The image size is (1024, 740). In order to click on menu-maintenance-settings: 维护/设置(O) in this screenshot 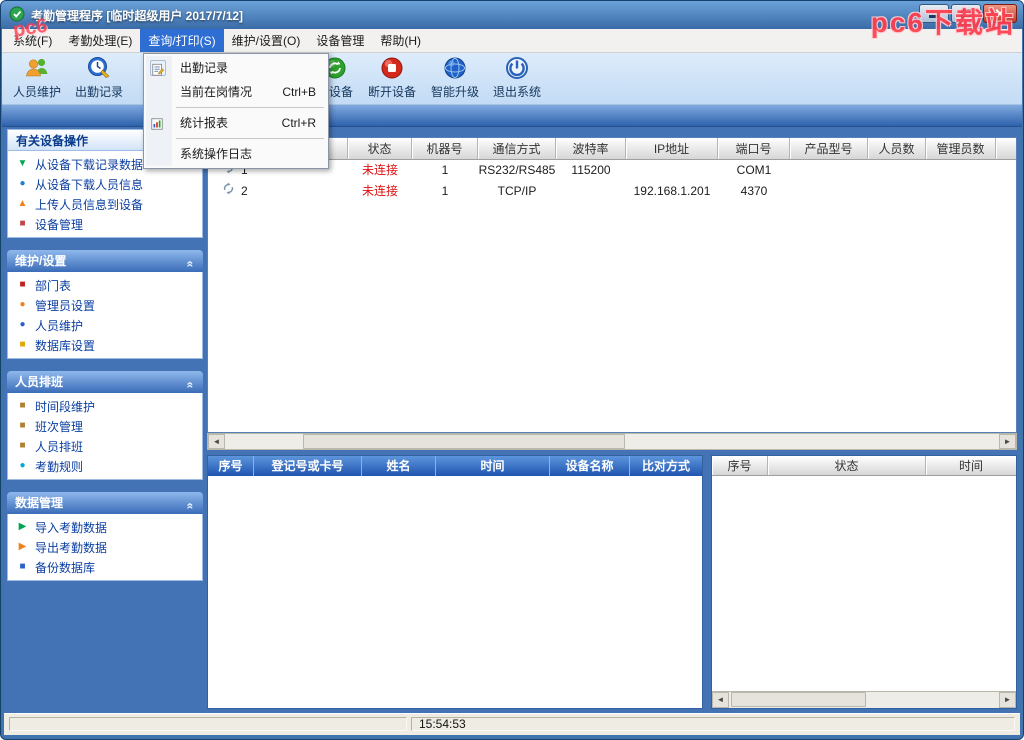, I will do `click(266, 40)`.